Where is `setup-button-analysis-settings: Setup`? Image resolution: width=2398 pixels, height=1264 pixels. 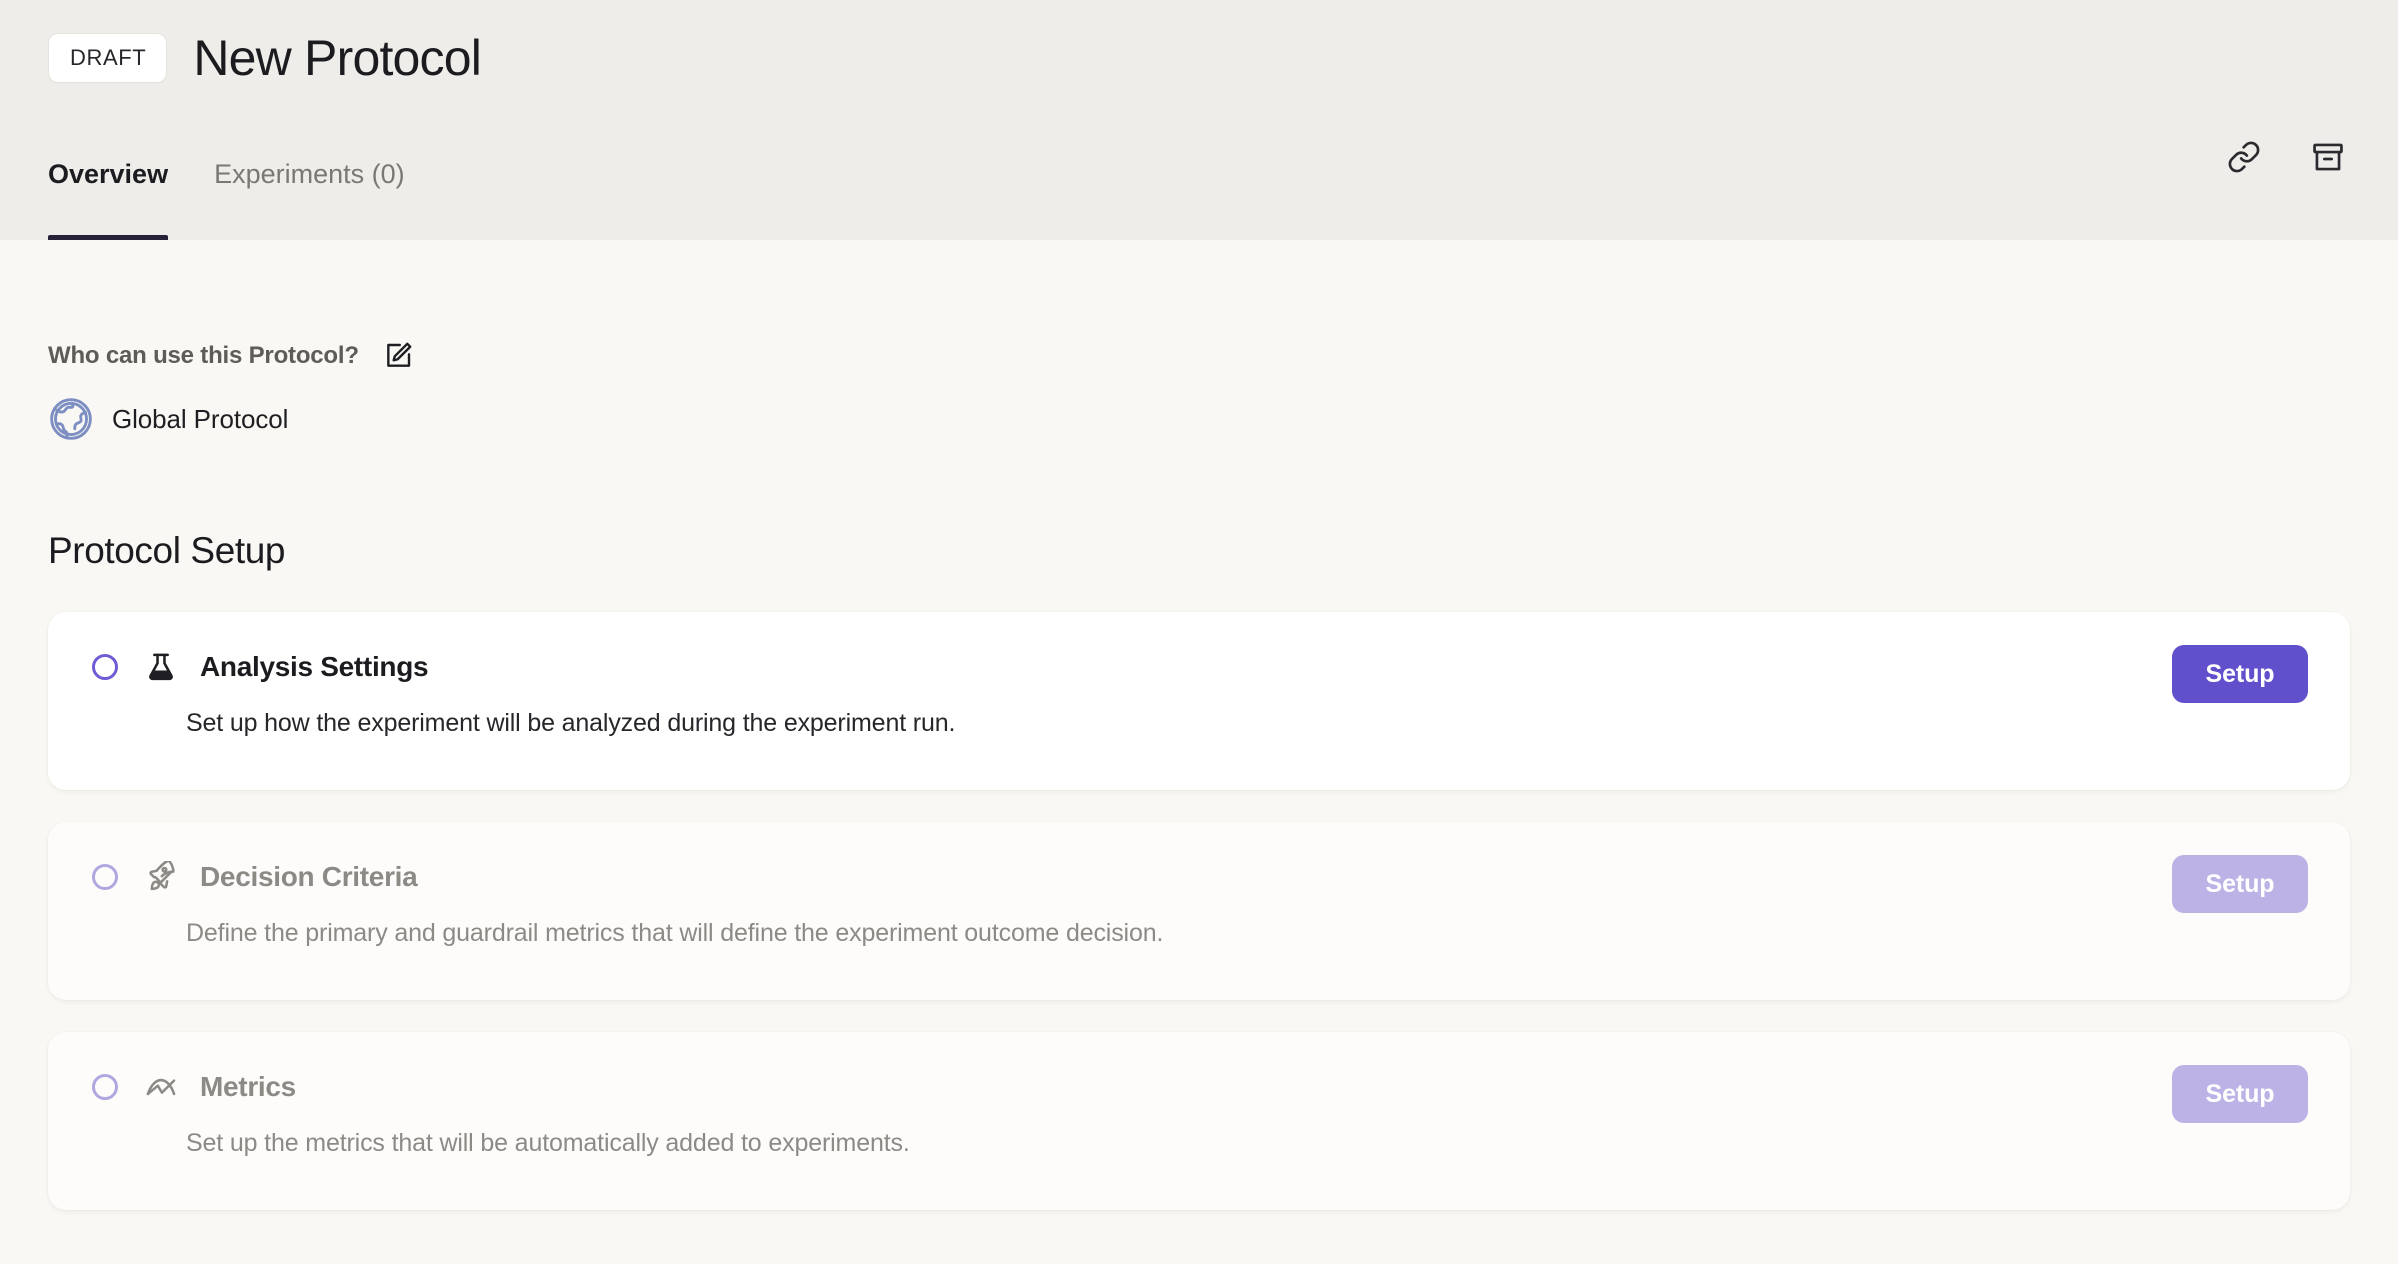
setup-button-analysis-settings: Setup is located at coordinates (2240, 674).